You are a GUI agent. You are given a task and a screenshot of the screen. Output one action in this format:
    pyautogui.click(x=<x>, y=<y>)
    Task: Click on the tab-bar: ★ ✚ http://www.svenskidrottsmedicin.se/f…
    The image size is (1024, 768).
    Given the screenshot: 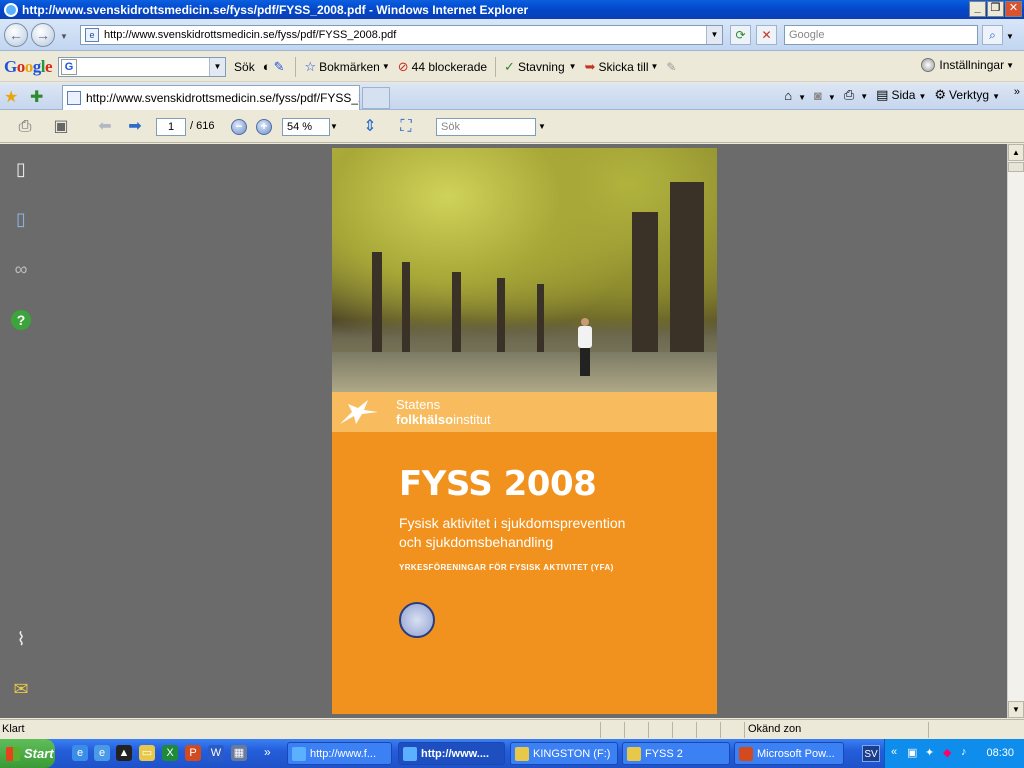 What is the action you would take?
    pyautogui.click(x=512, y=96)
    